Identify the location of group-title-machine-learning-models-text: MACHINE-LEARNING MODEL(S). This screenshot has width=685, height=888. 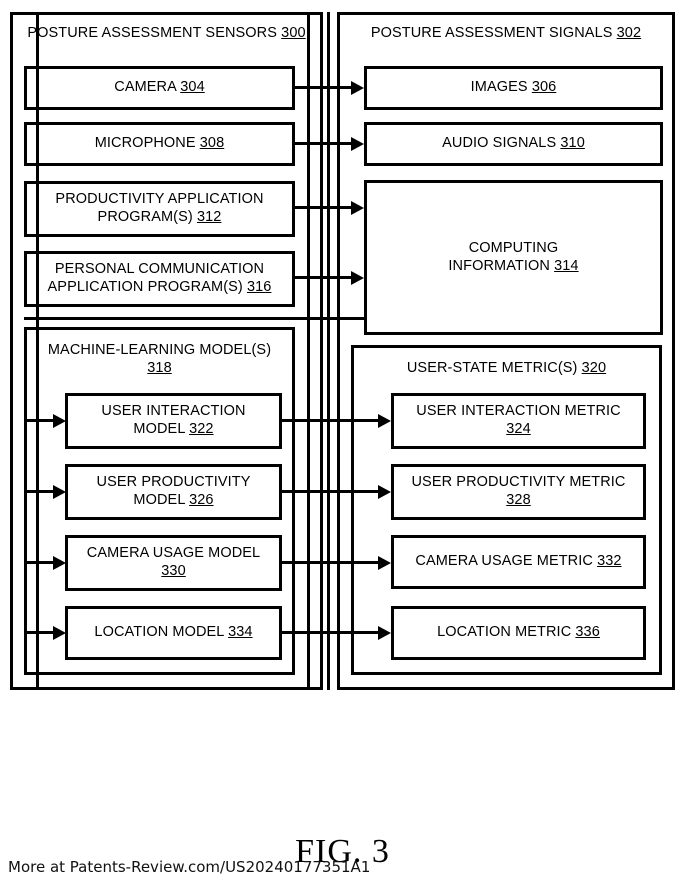
(159, 350).